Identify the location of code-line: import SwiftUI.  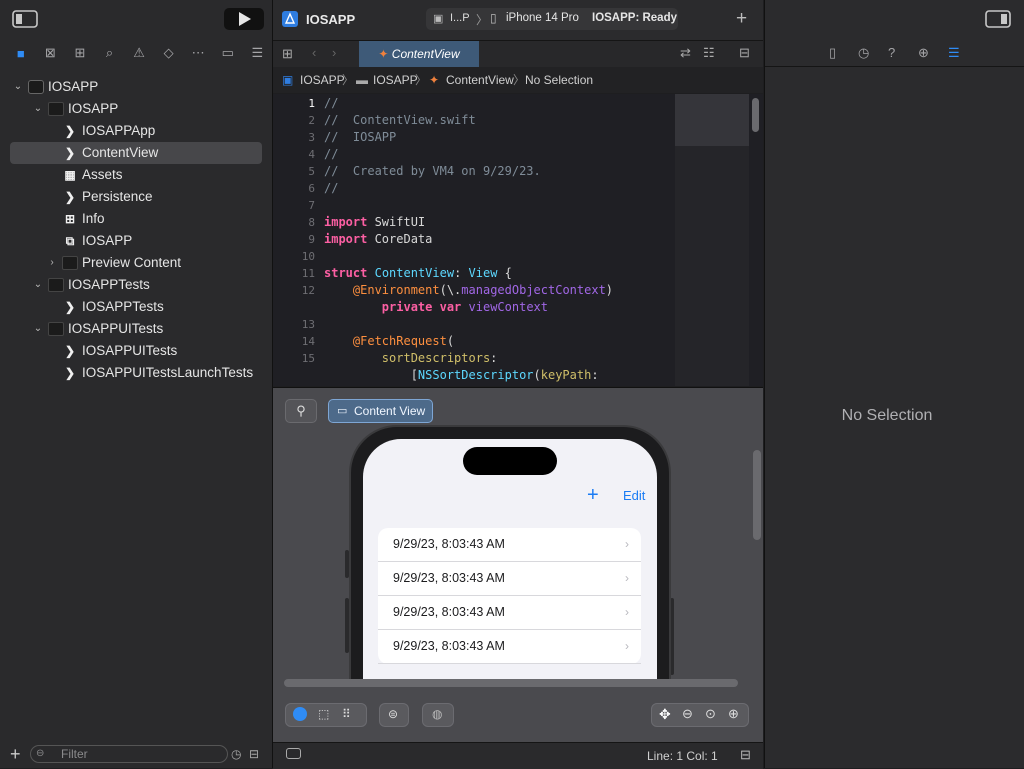
(374, 222).